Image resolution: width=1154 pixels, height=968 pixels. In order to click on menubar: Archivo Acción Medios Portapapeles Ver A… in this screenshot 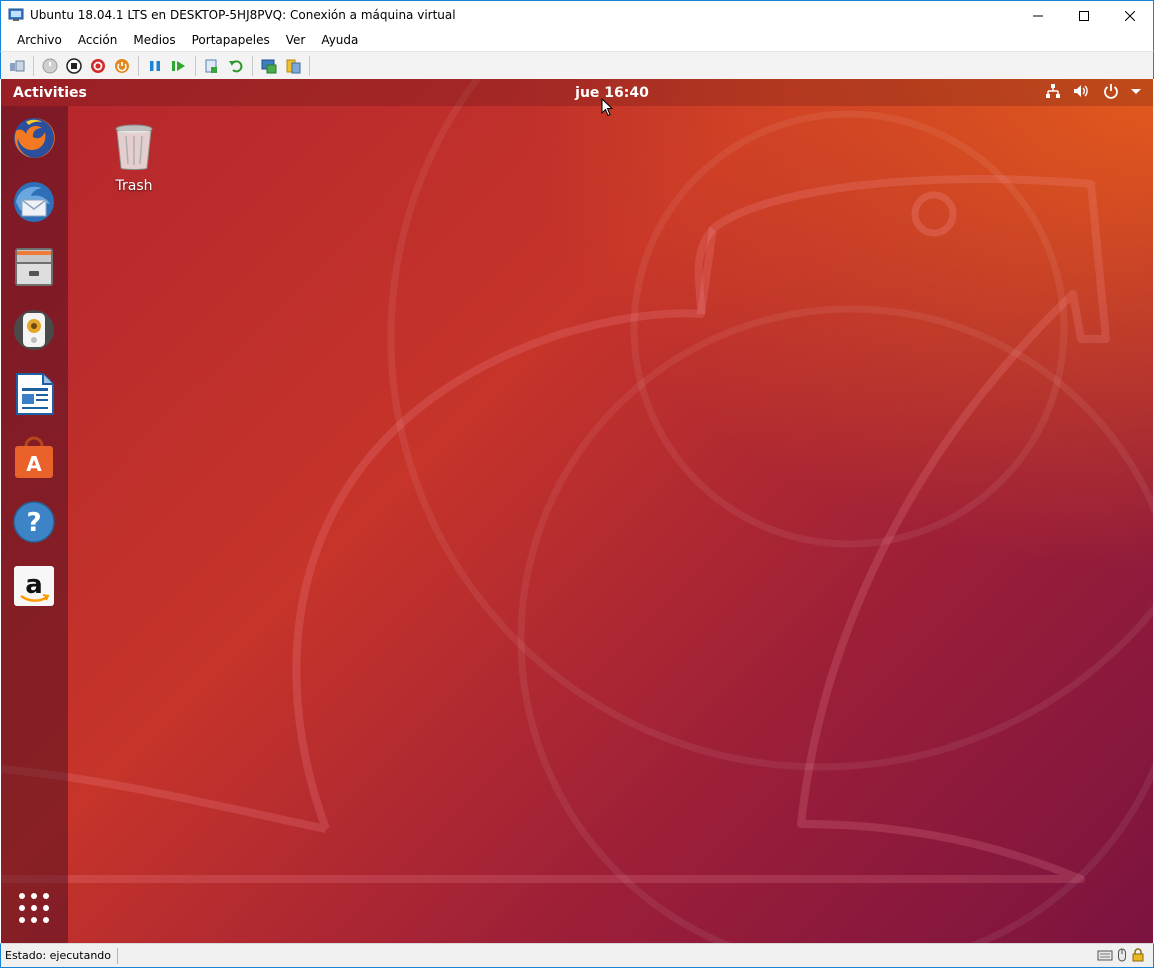, I will do `click(577, 40)`.